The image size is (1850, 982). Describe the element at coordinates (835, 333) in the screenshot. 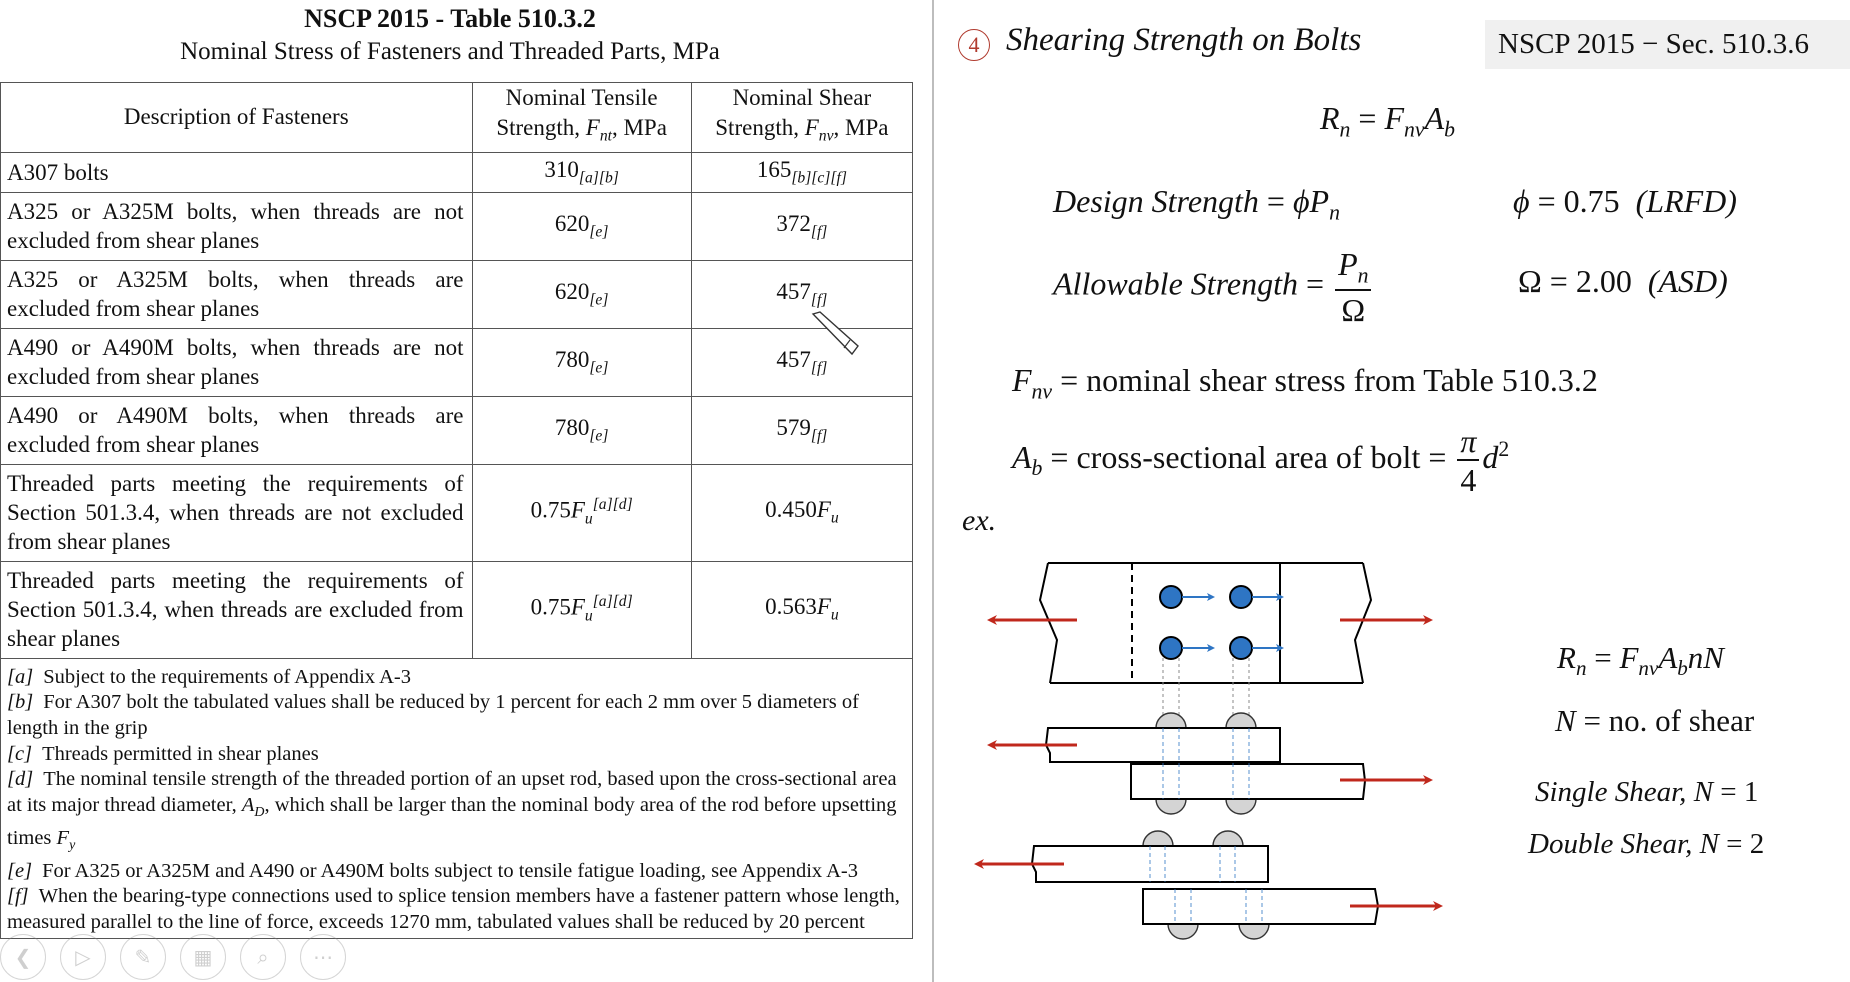

I see `pen-cursor-icon` at that location.